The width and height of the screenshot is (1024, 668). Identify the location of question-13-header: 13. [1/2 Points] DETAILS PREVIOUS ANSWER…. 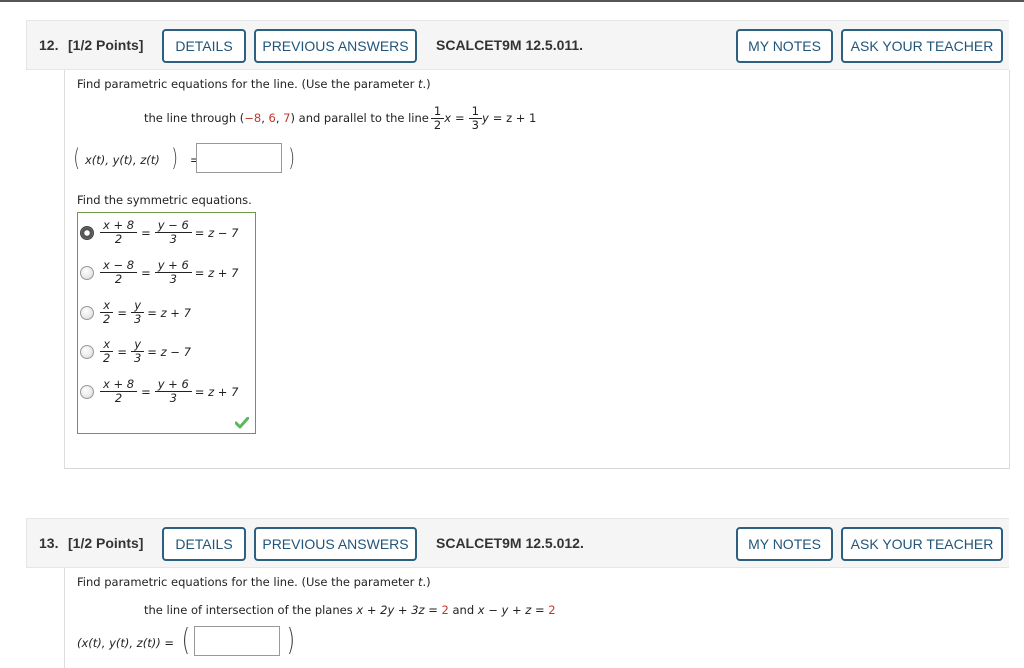
(517, 543).